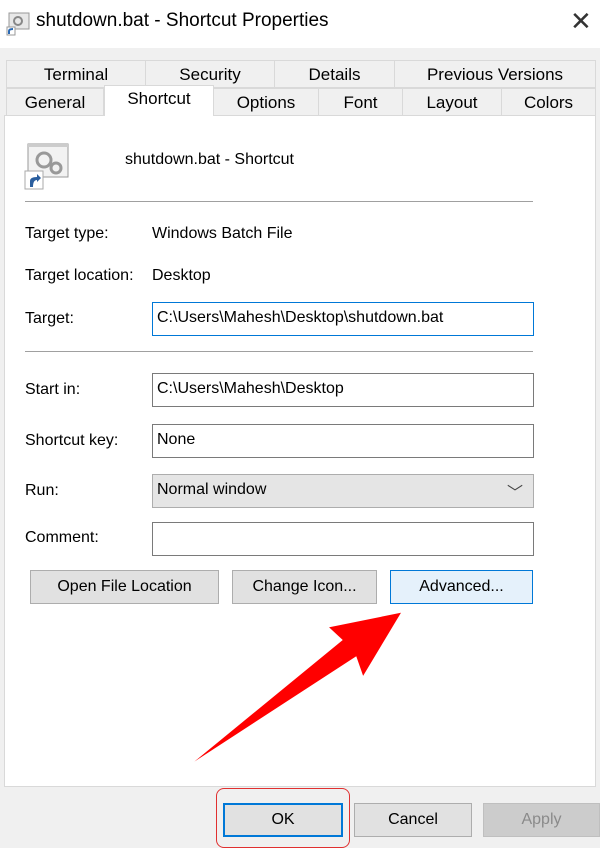  Describe the element at coordinates (541, 820) in the screenshot. I see `apply-button: Apply` at that location.